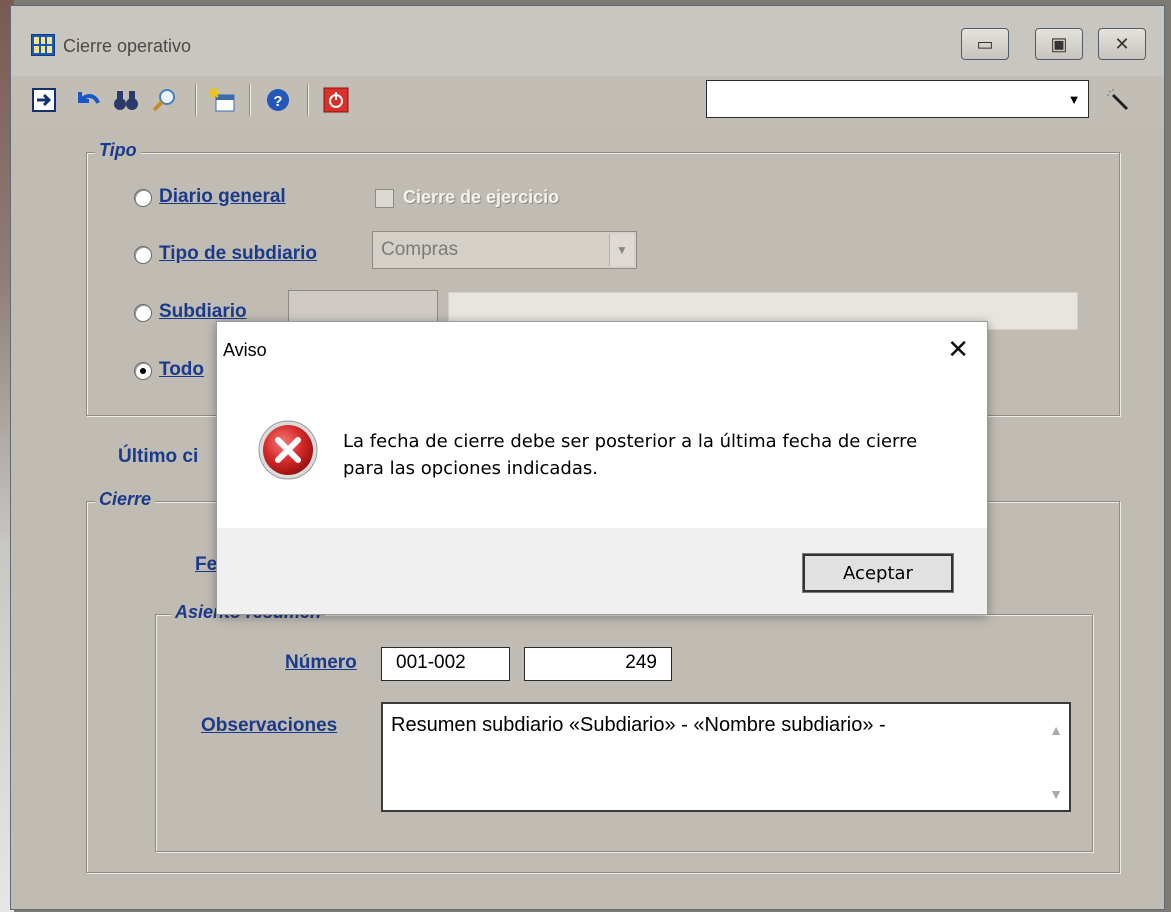 Image resolution: width=1171 pixels, height=912 pixels. What do you see at coordinates (164, 100) in the screenshot?
I see `magnifier-icon` at bounding box center [164, 100].